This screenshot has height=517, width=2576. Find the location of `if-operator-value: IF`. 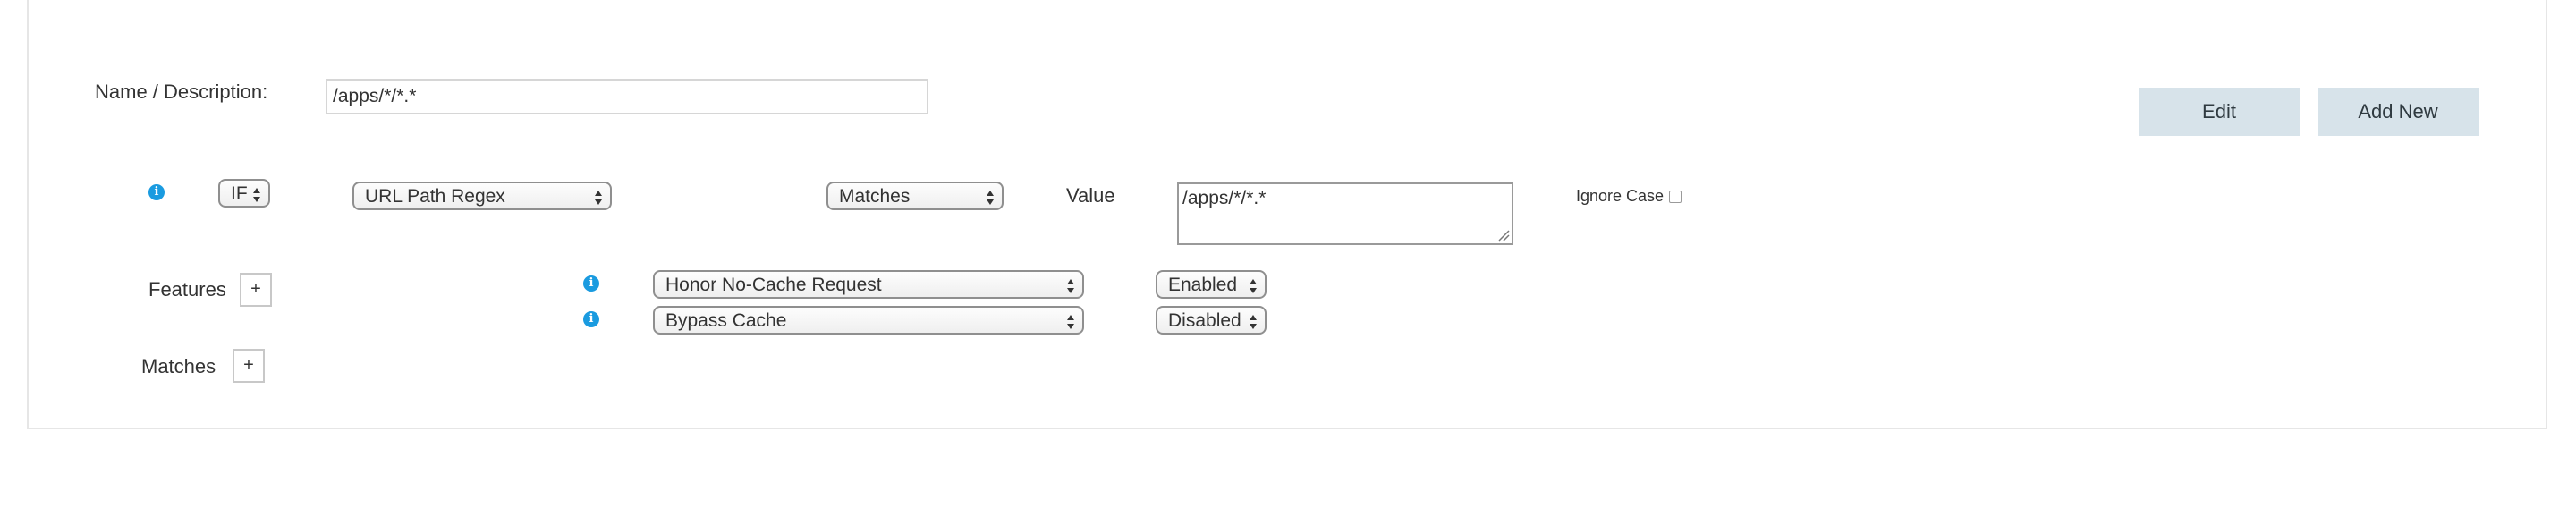

if-operator-value: IF is located at coordinates (239, 194).